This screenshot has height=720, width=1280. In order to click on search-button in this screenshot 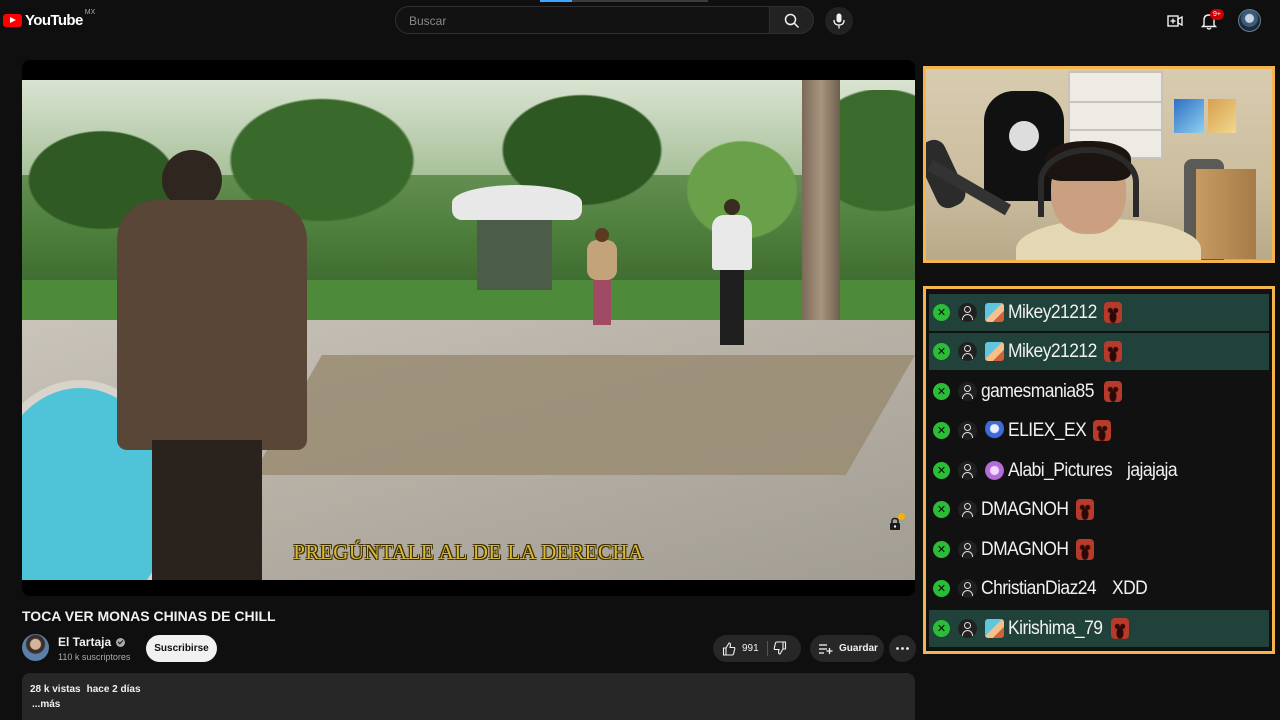, I will do `click(792, 20)`.